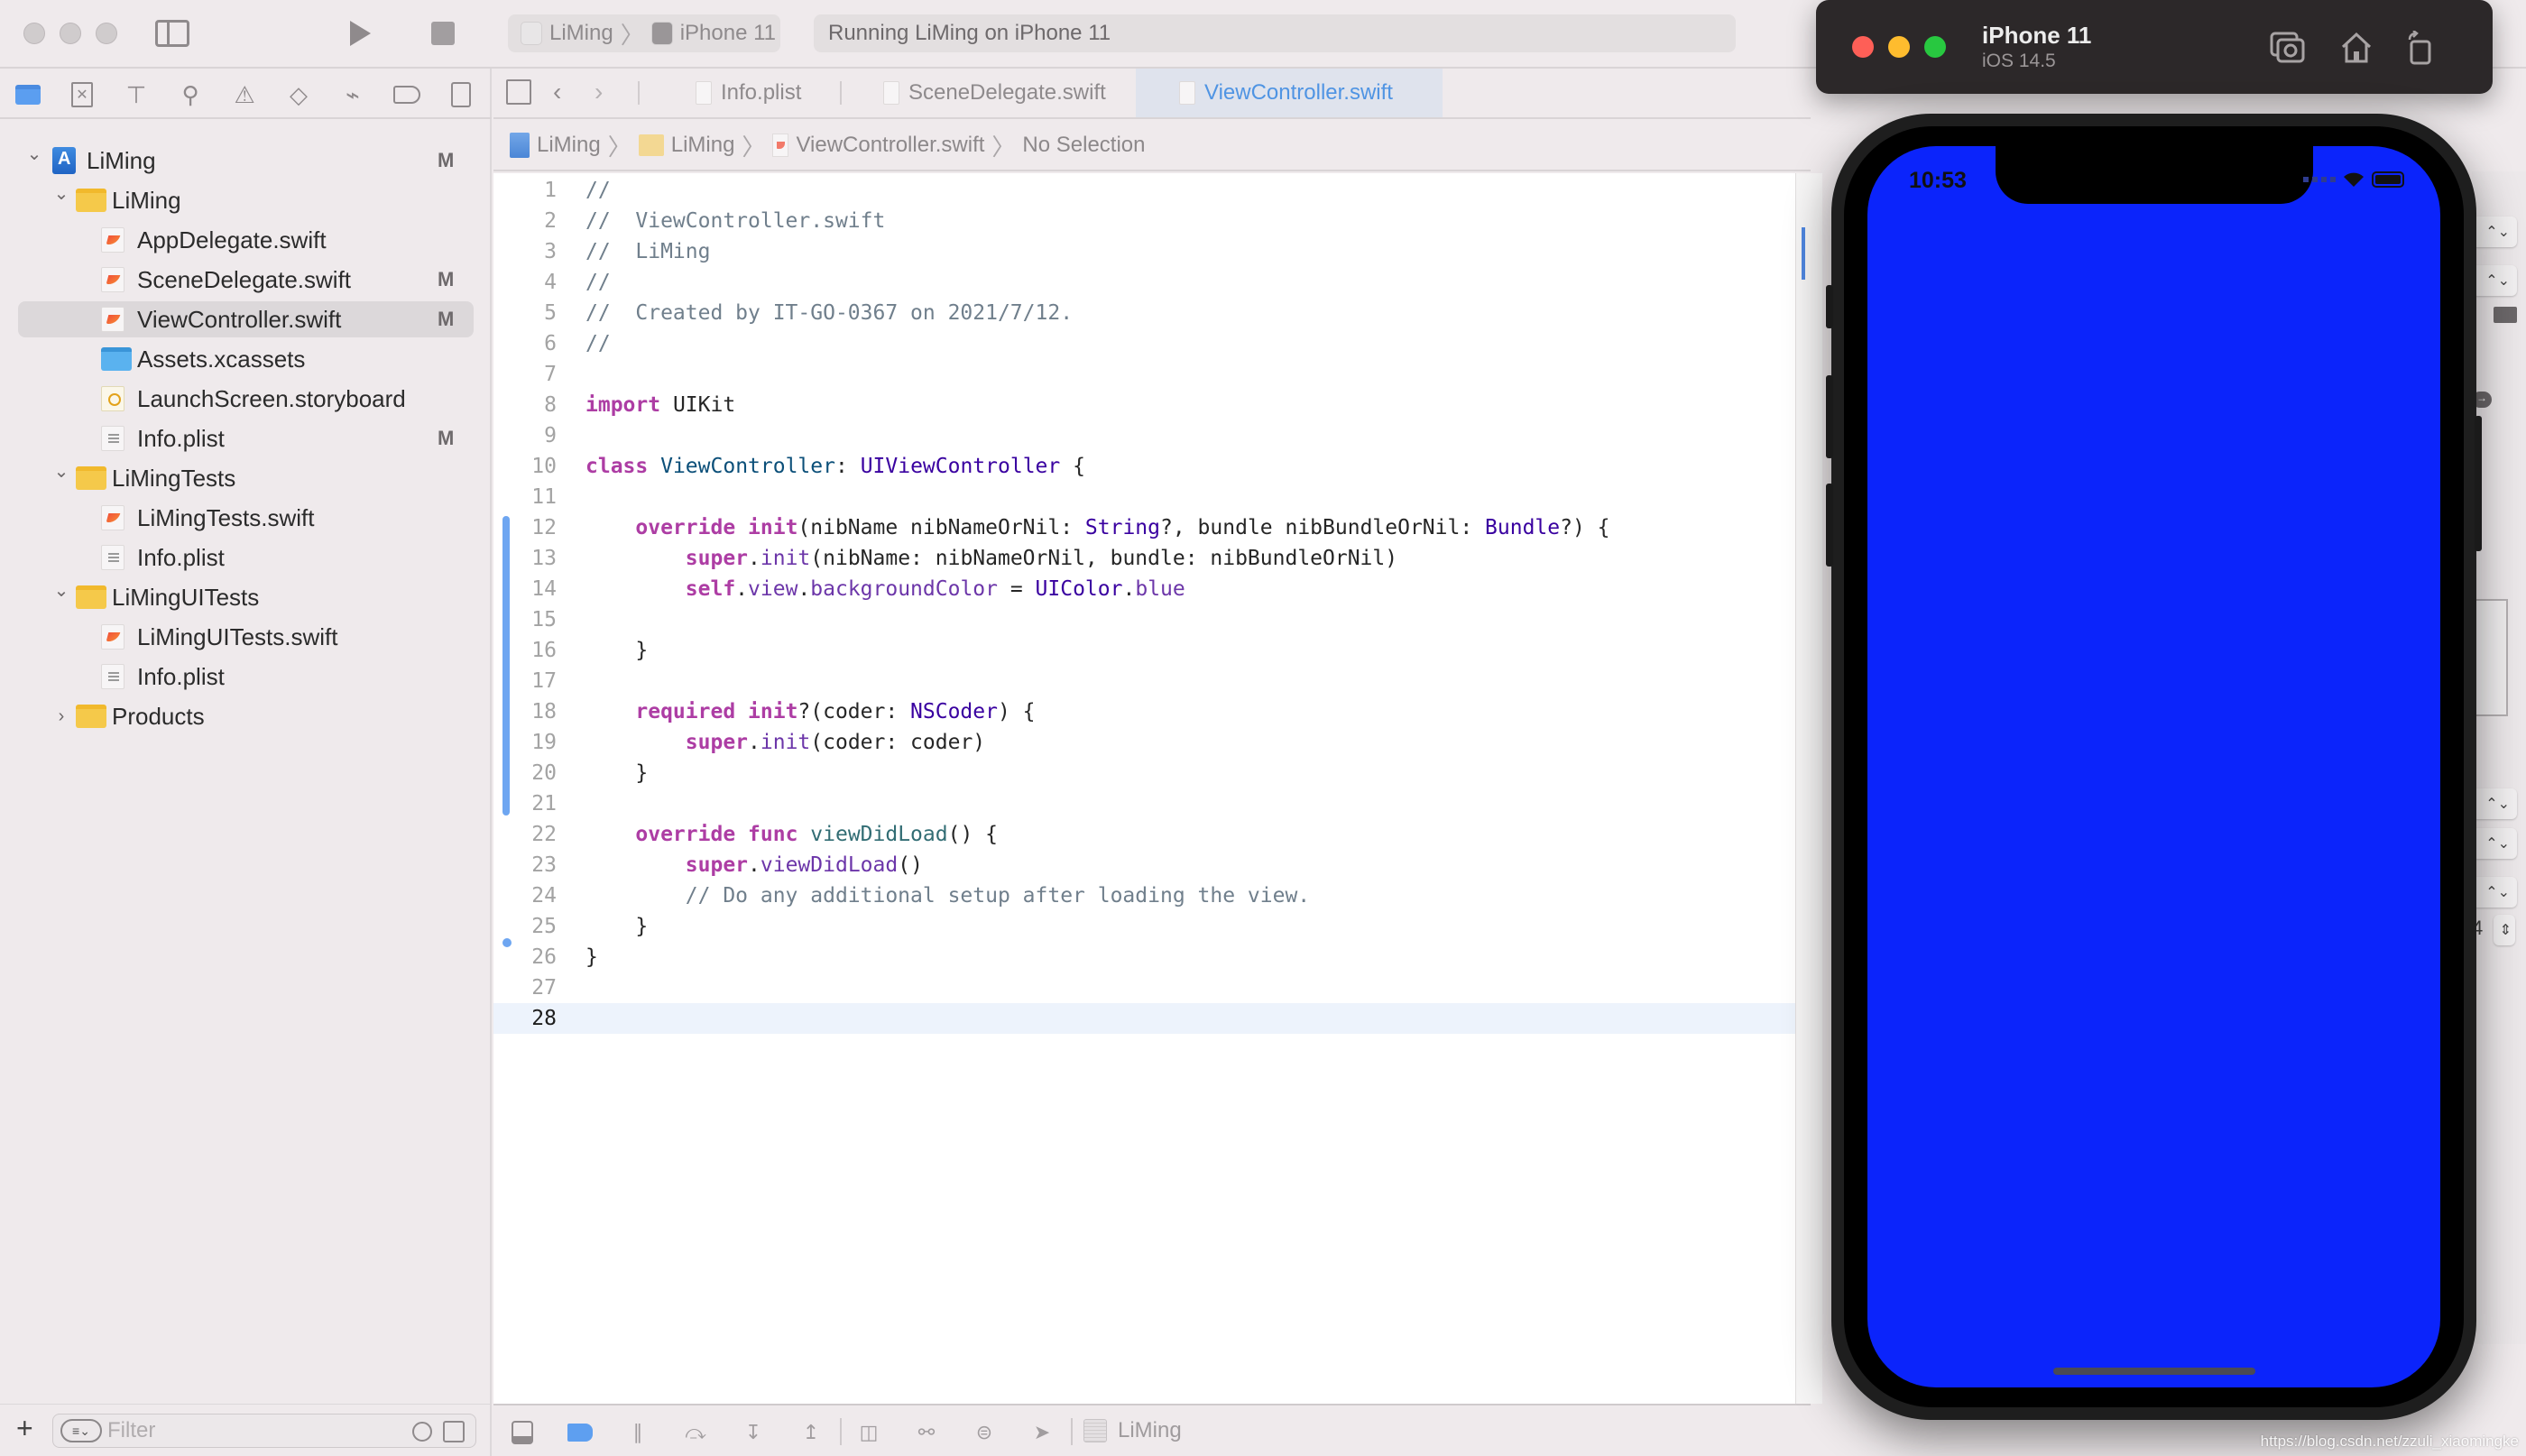 The width and height of the screenshot is (2526, 1456). Describe the element at coordinates (422, 1432) in the screenshot. I see `recent-files-icon` at that location.